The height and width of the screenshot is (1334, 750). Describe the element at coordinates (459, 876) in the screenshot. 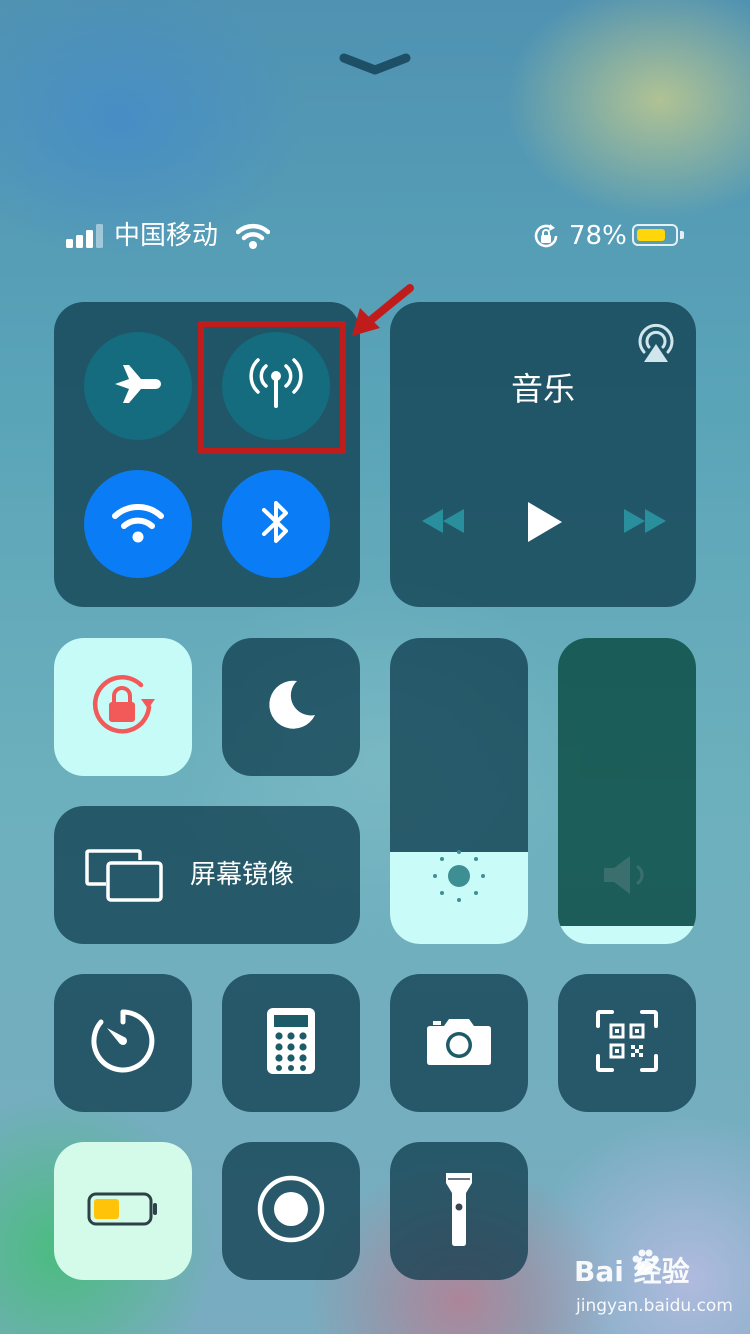

I see `sun-icon` at that location.